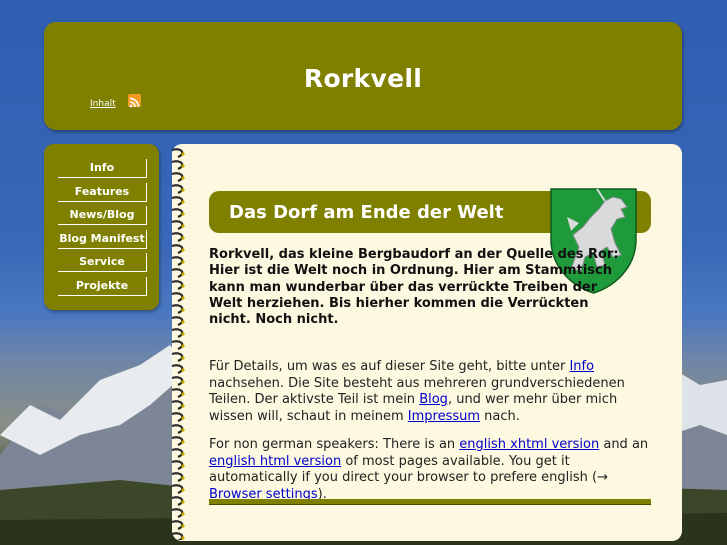 This screenshot has height=545, width=727. I want to click on sidebar-item-projekte: Projekte, so click(102, 286).